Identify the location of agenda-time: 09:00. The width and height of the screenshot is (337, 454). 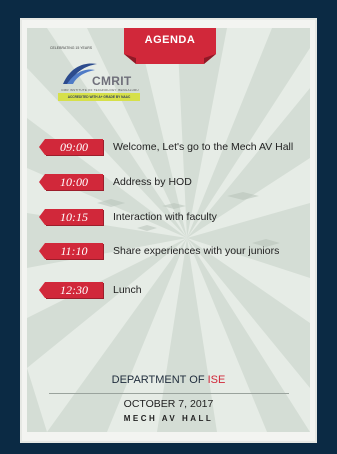
(71, 147).